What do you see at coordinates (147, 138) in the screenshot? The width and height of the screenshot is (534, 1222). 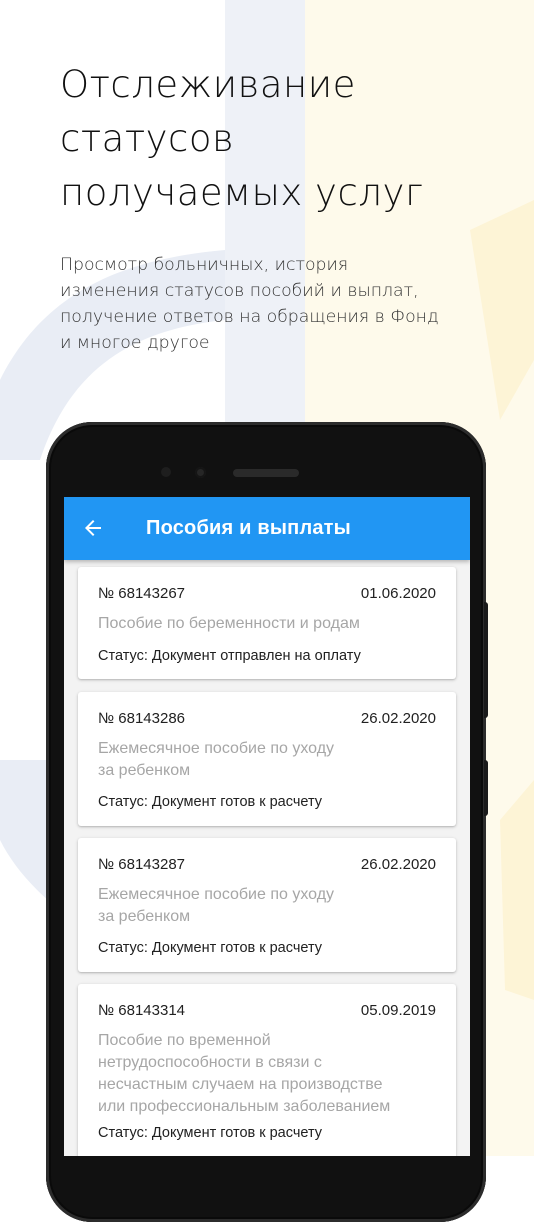 I see `headline-line: статусов` at bounding box center [147, 138].